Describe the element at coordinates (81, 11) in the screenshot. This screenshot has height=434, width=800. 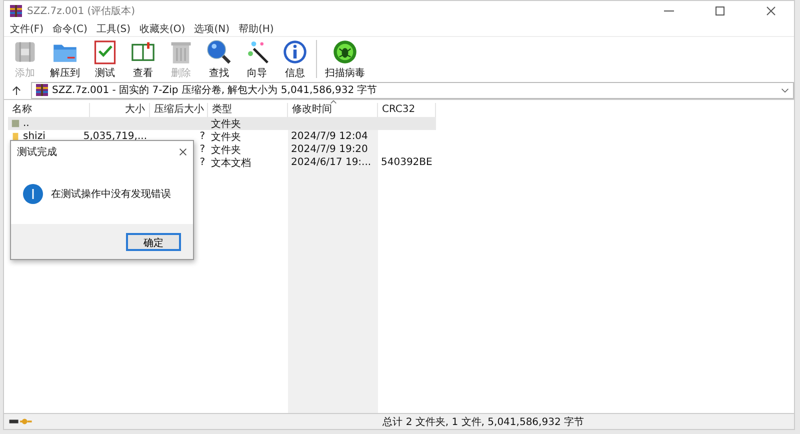
I see `window-title: SZZ.7z.001 (评估版本)` at that location.